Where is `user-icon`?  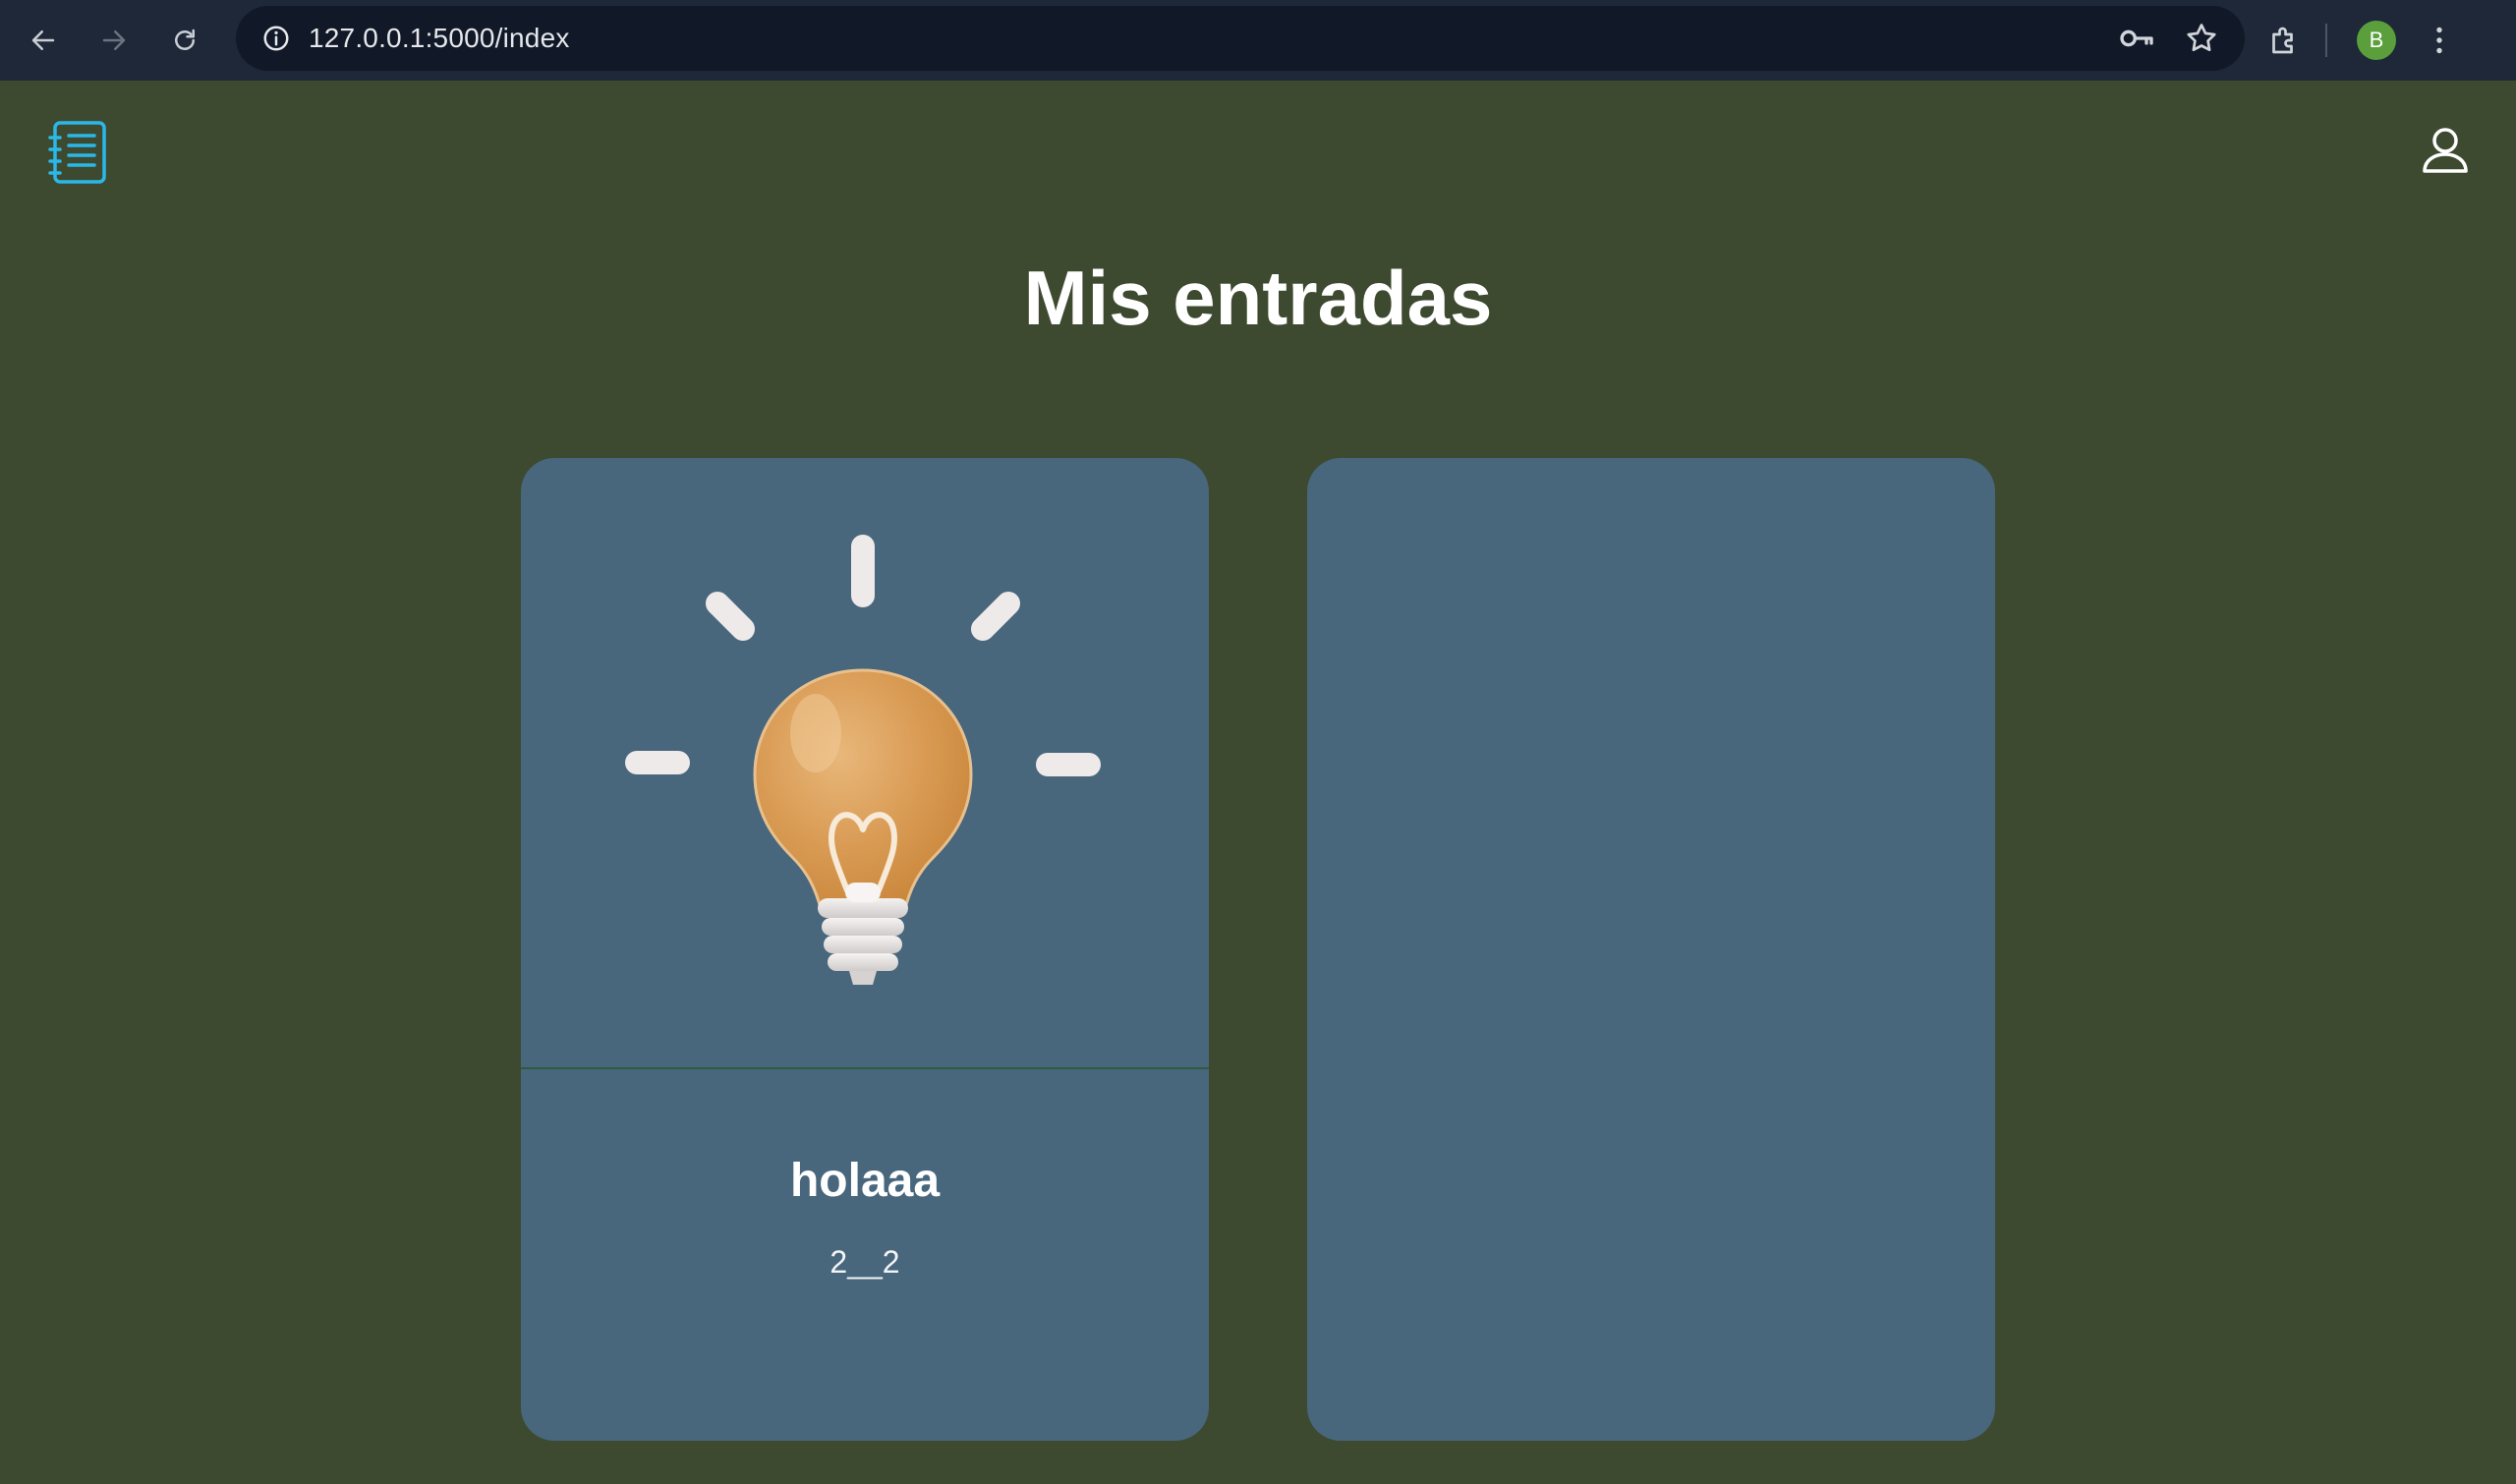 user-icon is located at coordinates (2445, 149).